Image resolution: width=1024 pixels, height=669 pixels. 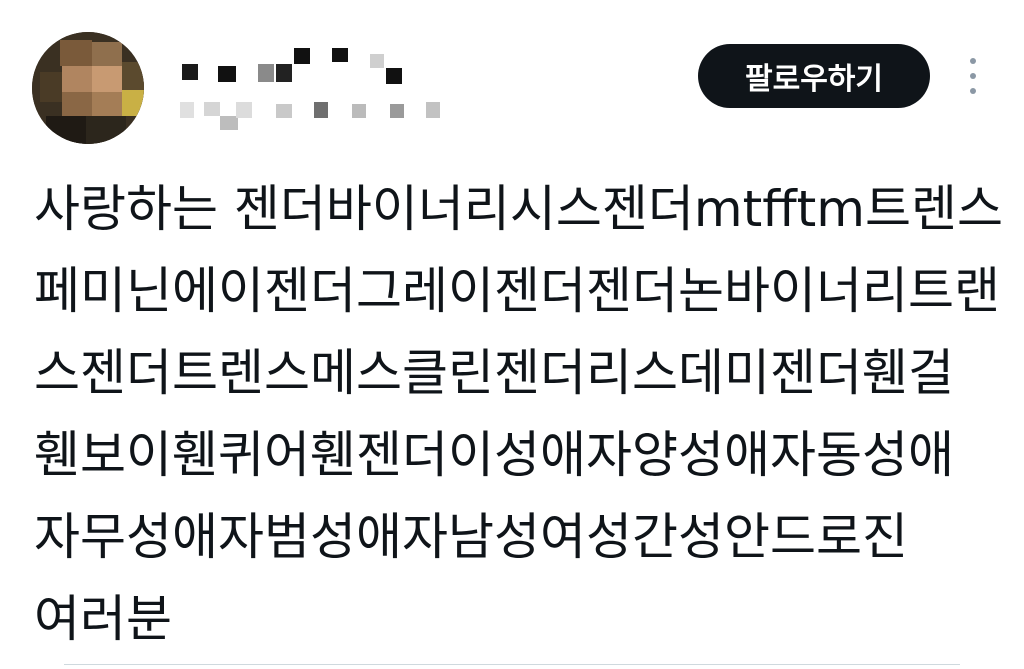 What do you see at coordinates (814, 76) in the screenshot?
I see `follow-button: 팔로우하기` at bounding box center [814, 76].